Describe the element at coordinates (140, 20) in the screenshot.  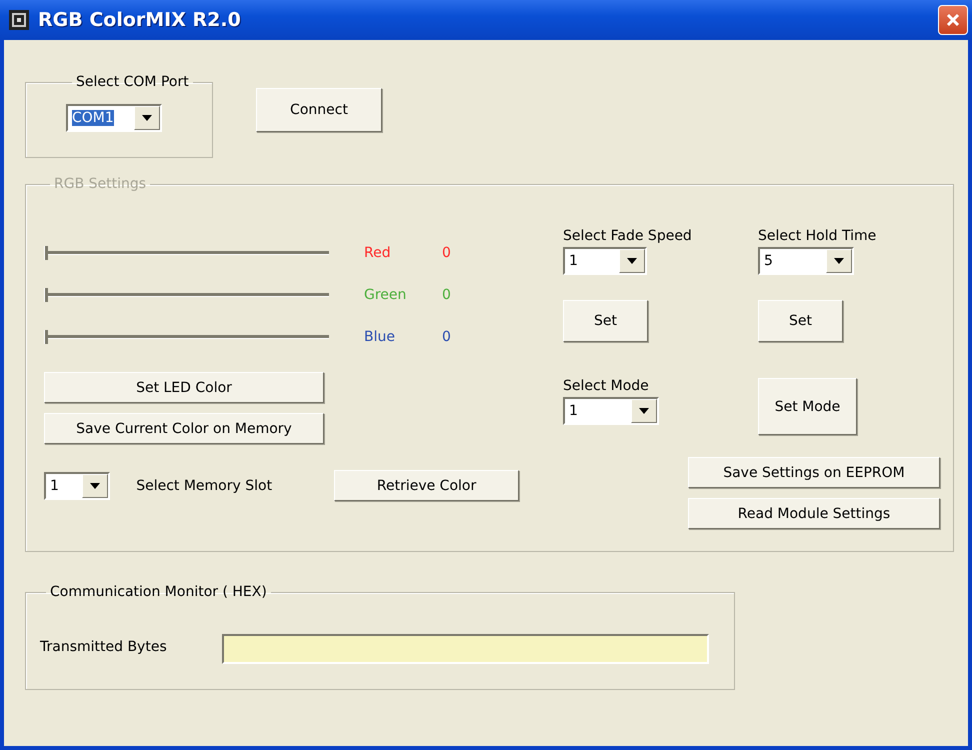
I see `window-title: RGB ColorMIX R2.0` at that location.